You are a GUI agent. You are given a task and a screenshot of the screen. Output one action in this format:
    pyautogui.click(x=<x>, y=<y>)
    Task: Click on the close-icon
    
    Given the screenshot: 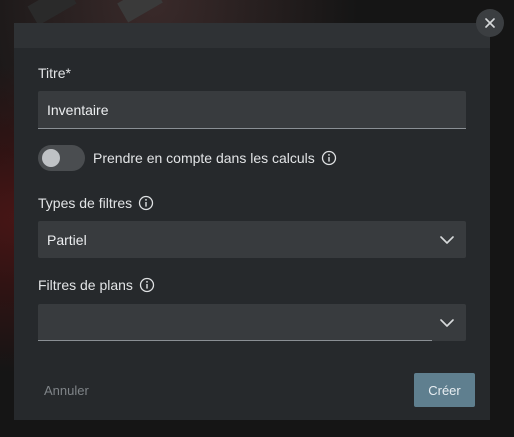 What is the action you would take?
    pyautogui.click(x=490, y=23)
    